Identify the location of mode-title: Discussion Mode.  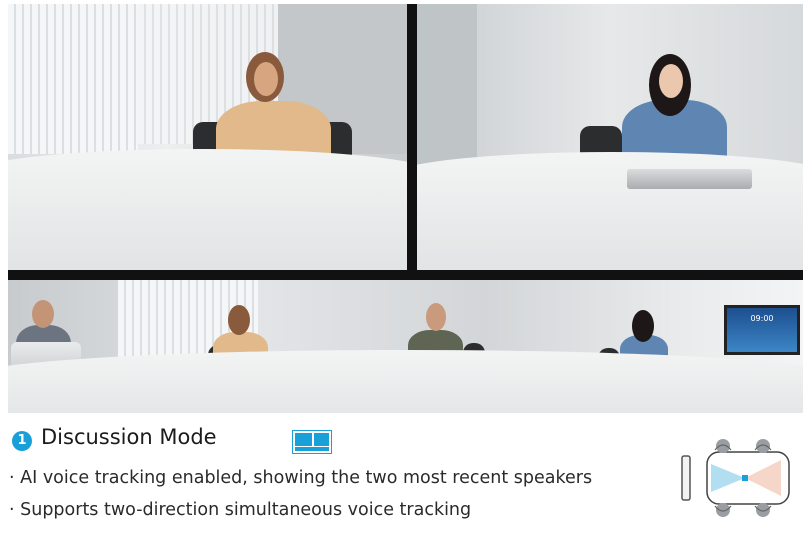
(129, 437).